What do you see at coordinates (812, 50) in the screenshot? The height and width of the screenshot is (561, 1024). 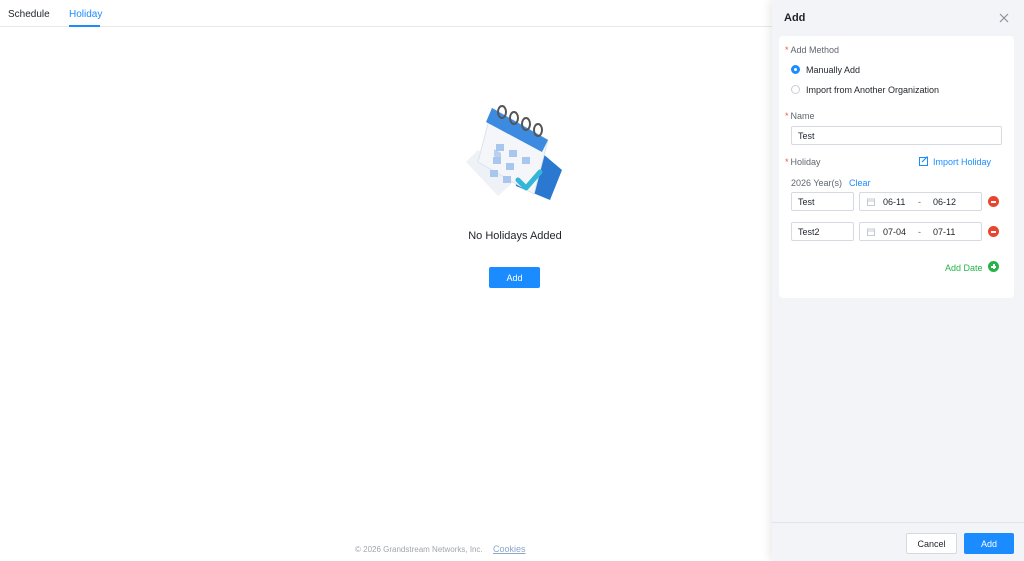 I see `add-method-label: * Add Method` at bounding box center [812, 50].